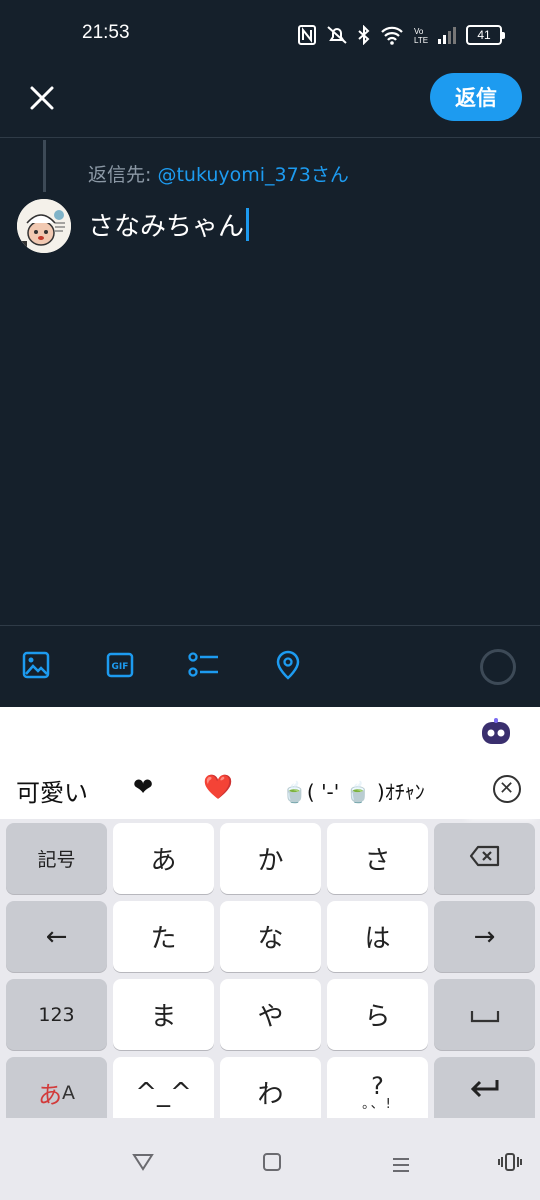  Describe the element at coordinates (218, 787) in the screenshot. I see `suggestion-item: ❤️` at that location.